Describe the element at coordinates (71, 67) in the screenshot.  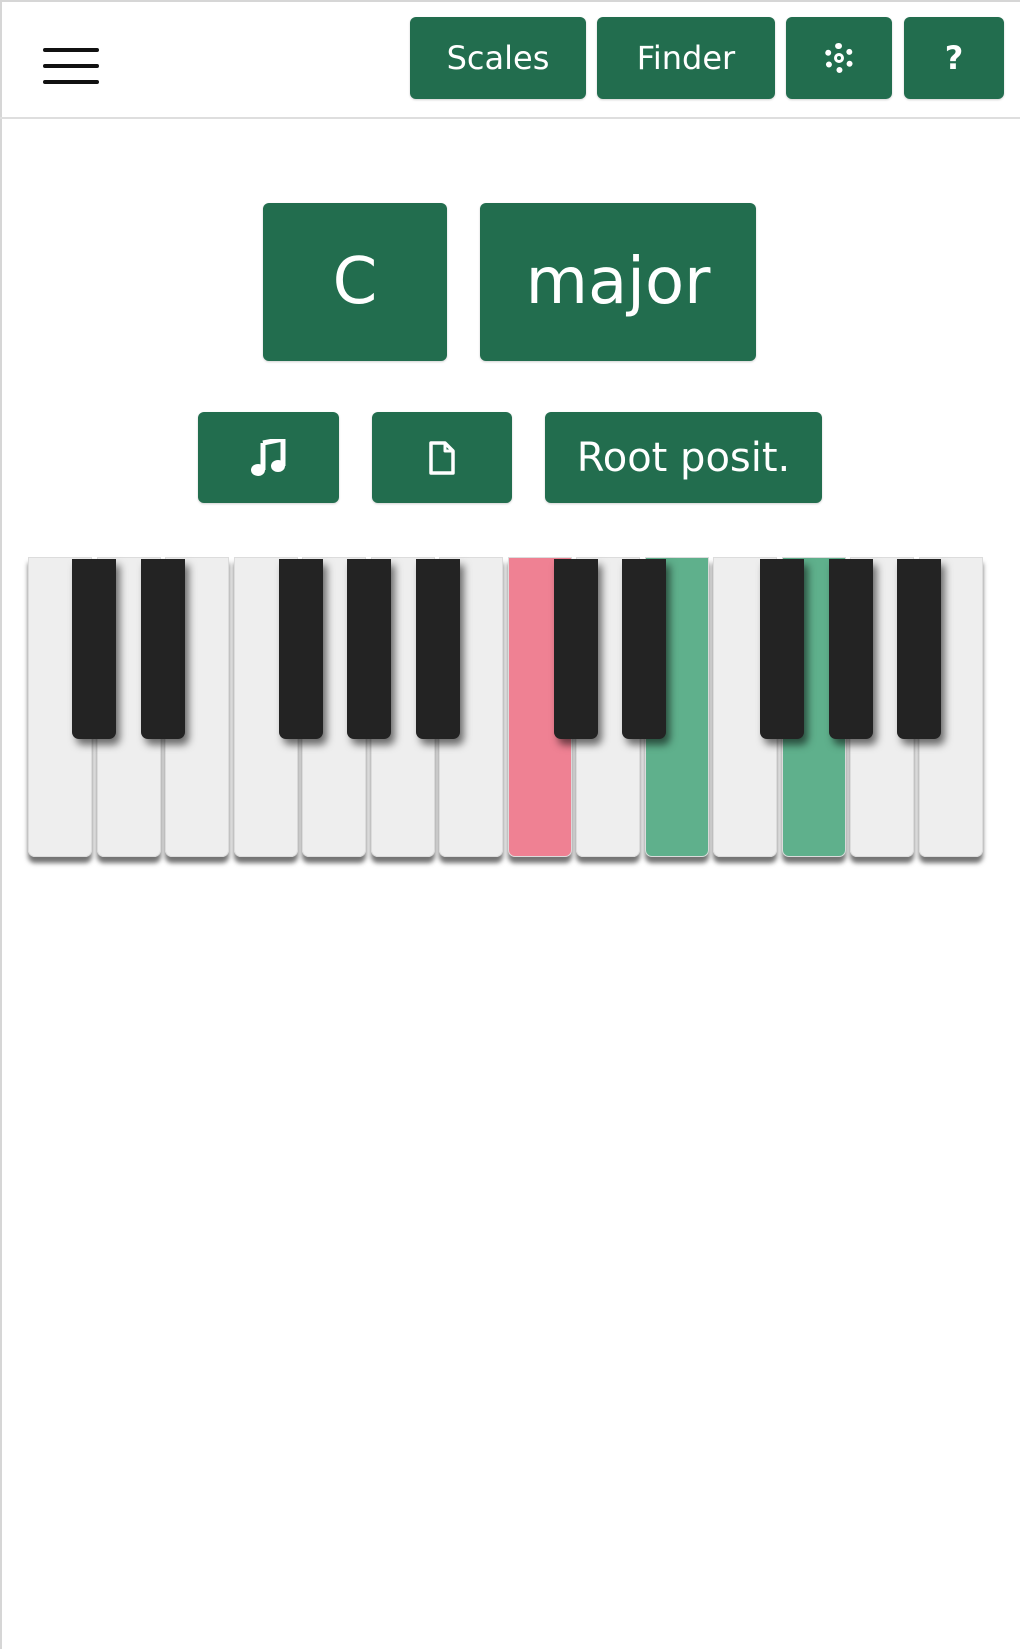
I see `hamburger-menu-icon` at that location.